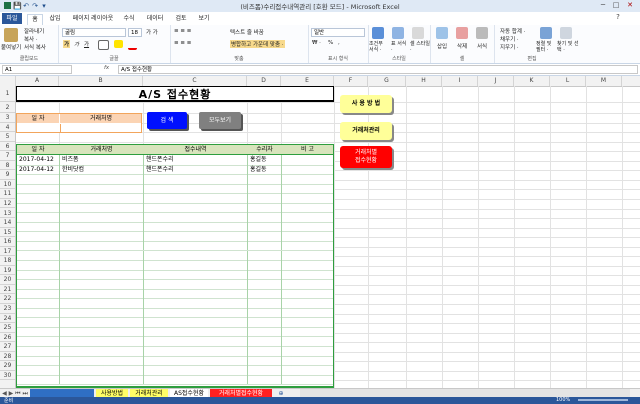  What do you see at coordinates (546, 47) in the screenshot?
I see `sort-filter-button: 정렬 및 필터 ·` at bounding box center [546, 47].